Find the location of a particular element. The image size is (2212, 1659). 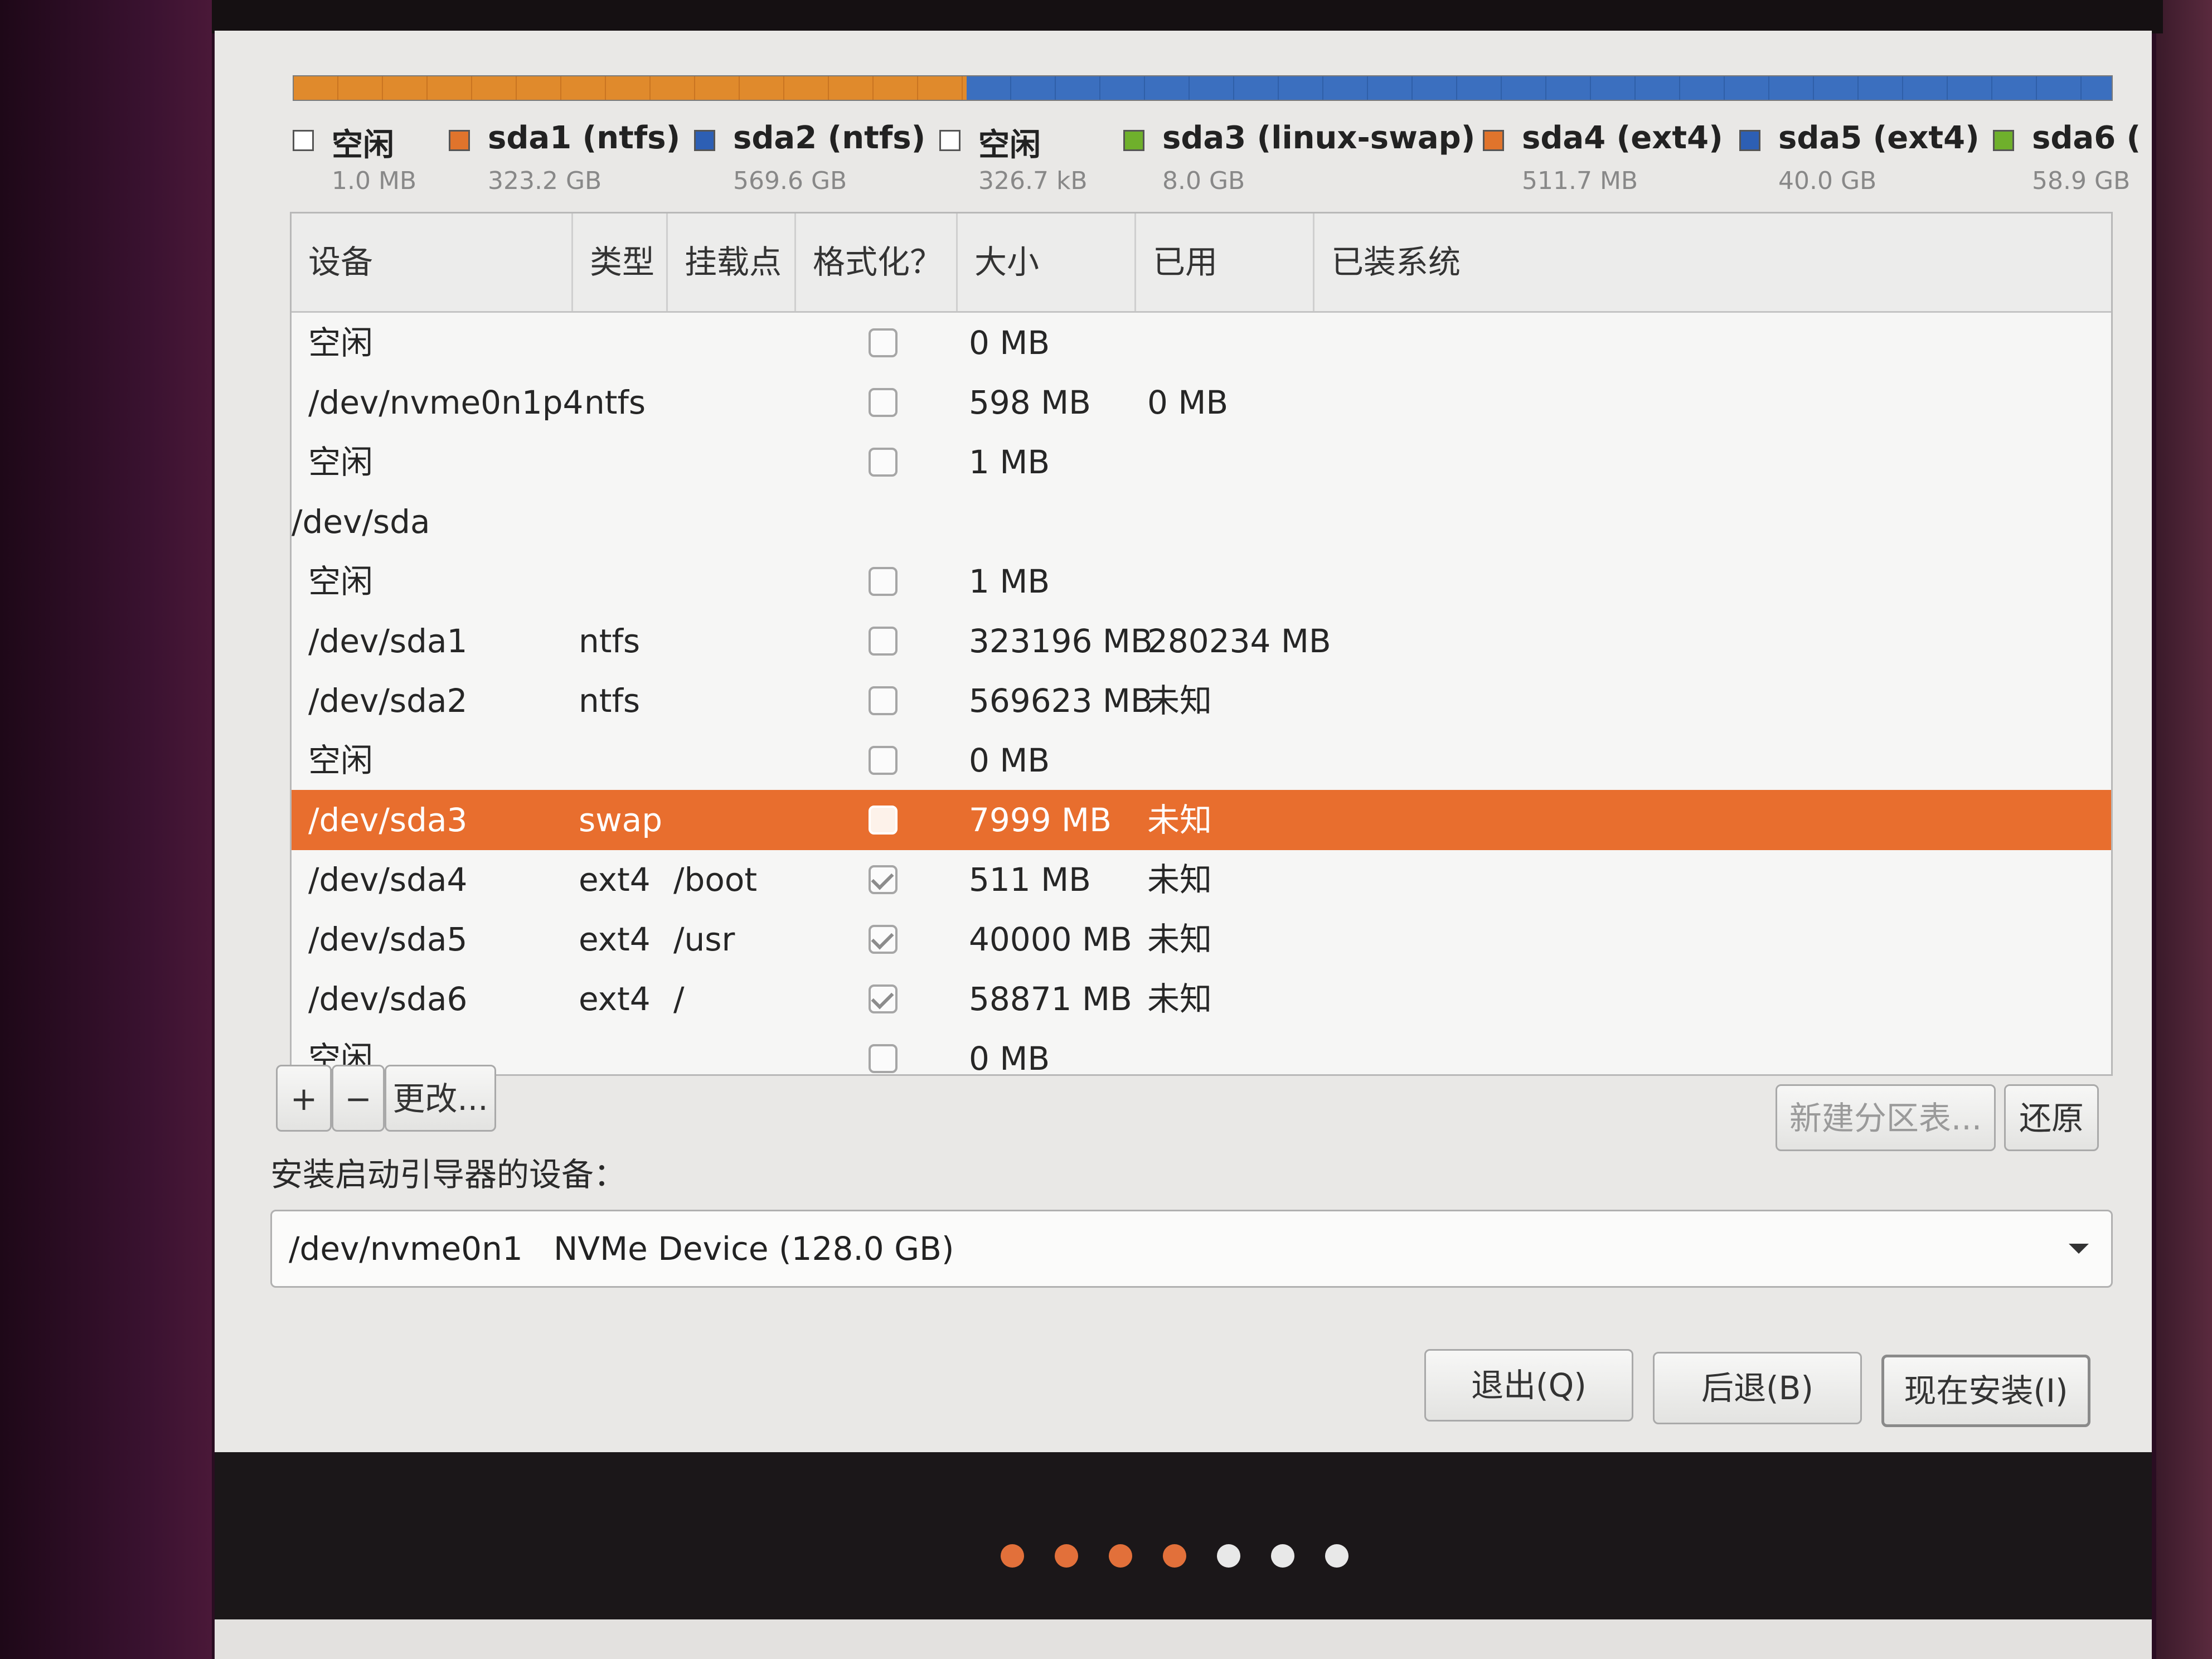

bootloader-label: 安装启动引导器的设备： is located at coordinates (448, 1175).